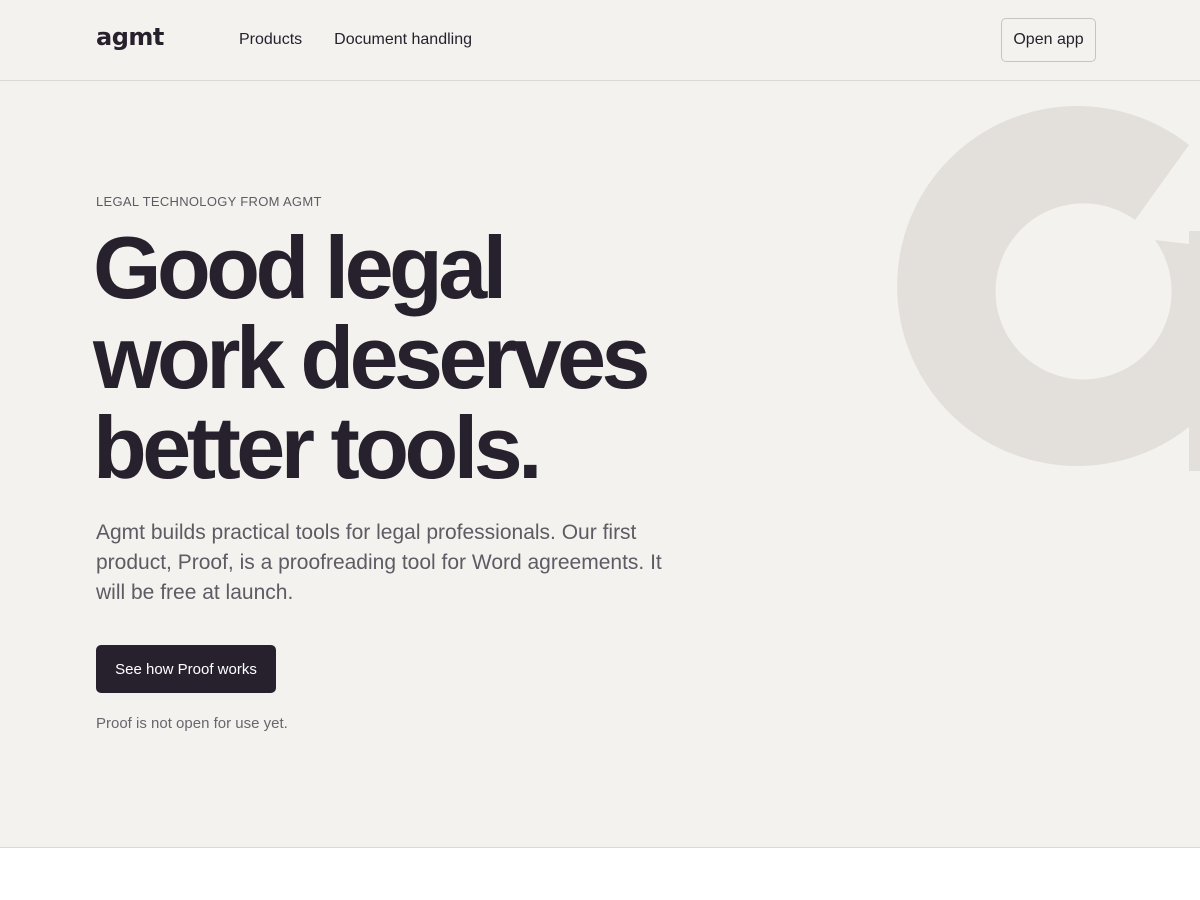  What do you see at coordinates (192, 723) in the screenshot?
I see `availability-note: Proof is not open for use yet.` at bounding box center [192, 723].